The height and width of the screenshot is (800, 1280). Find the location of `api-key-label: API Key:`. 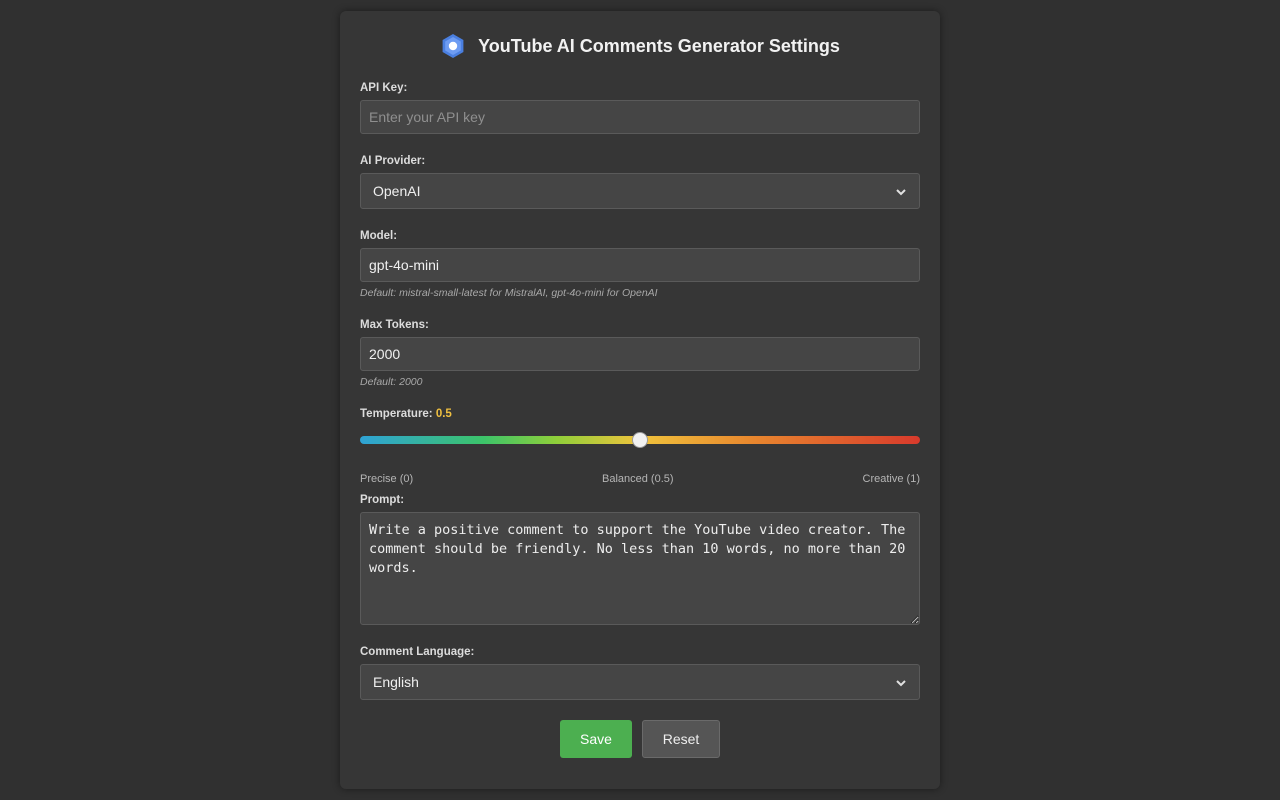

api-key-label: API Key: is located at coordinates (384, 88).